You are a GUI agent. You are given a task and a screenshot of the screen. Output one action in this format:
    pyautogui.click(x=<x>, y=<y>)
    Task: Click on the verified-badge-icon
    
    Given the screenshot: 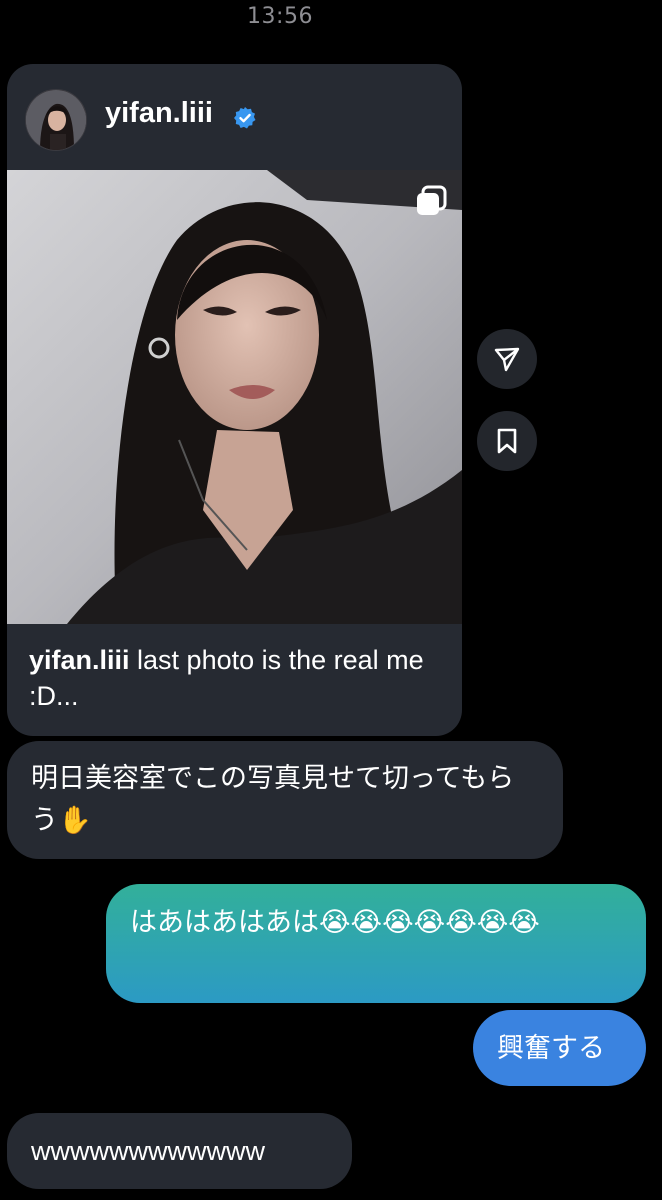 What is the action you would take?
    pyautogui.click(x=245, y=118)
    